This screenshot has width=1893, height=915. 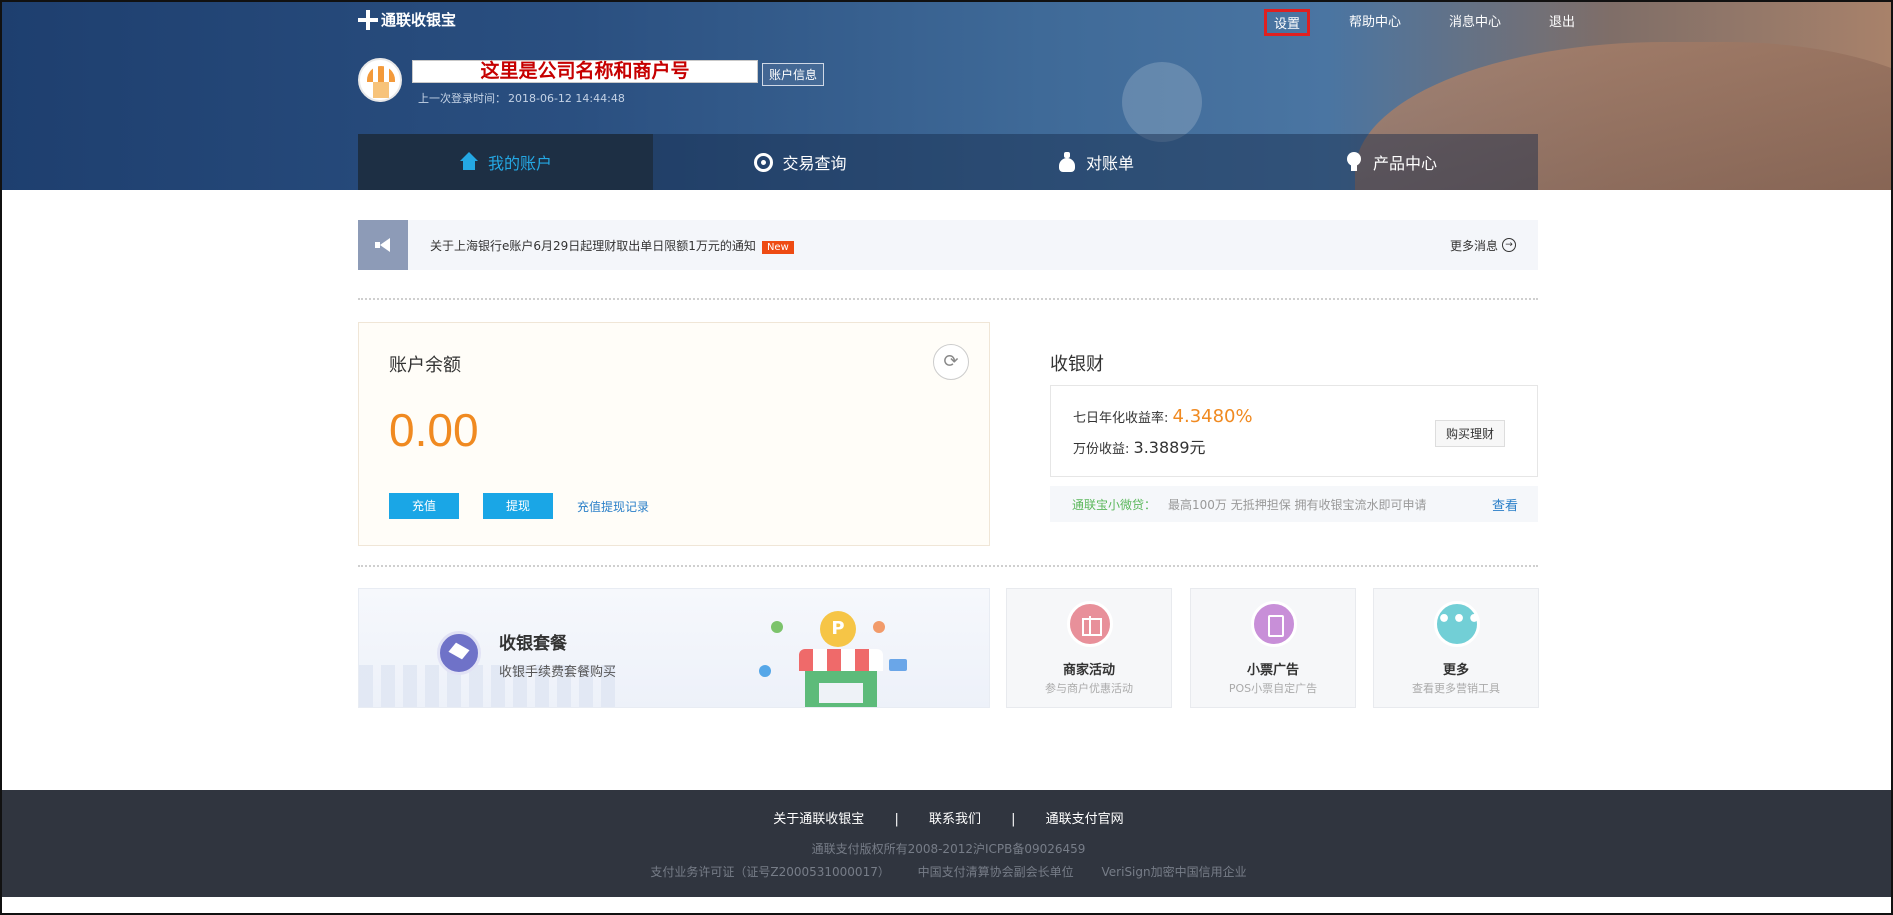 I want to click on main-nav-label: 对账单, so click(x=1109, y=163).